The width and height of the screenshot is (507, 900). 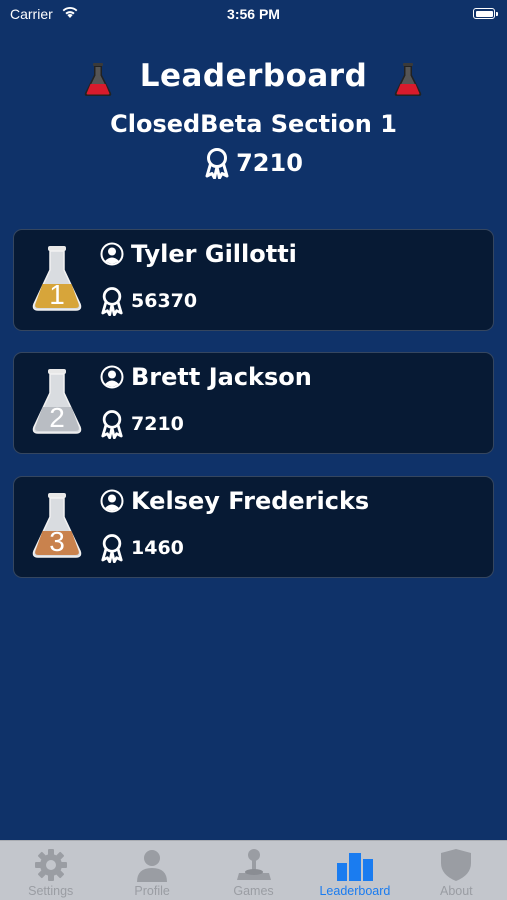 I want to click on tab-settings: Settings, so click(x=50, y=870).